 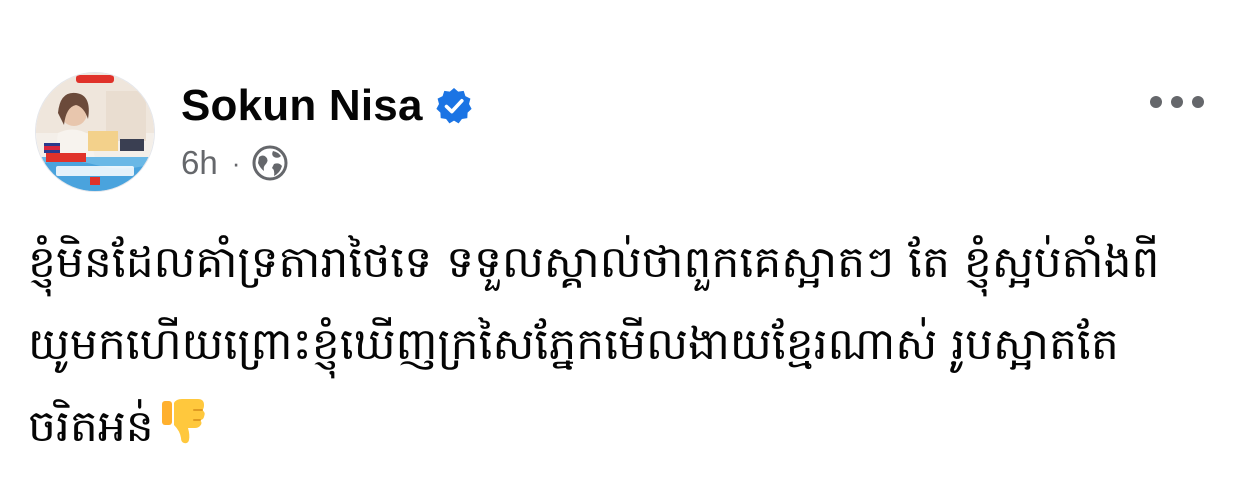 I want to click on post-time: 6h, so click(x=199, y=163).